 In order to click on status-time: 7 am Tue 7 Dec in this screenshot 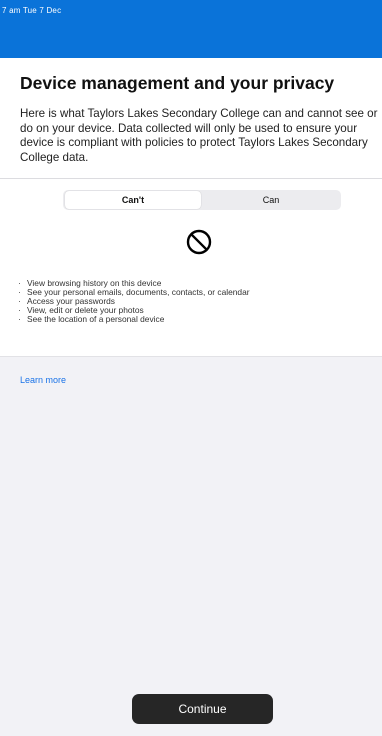, I will do `click(32, 10)`.